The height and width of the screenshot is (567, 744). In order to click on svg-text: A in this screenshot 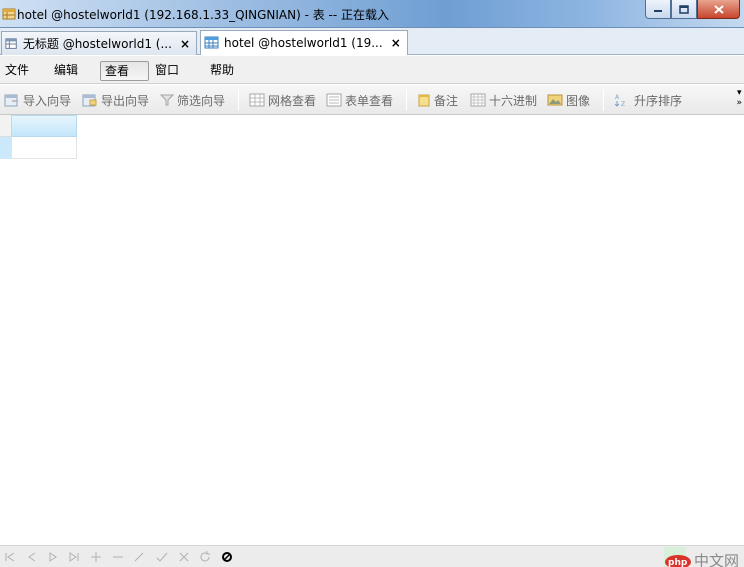, I will do `click(617, 97)`.